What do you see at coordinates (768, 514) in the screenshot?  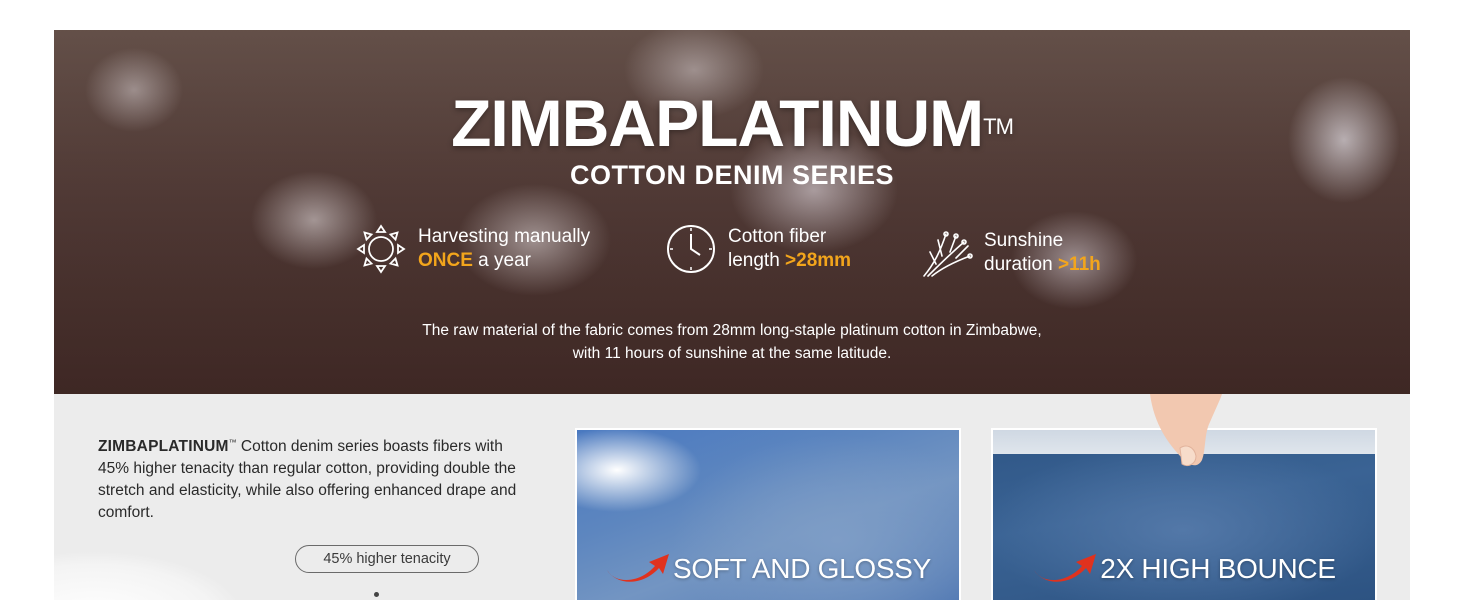 I see `soft-glossy-card: SOFT AND GLOSSY` at bounding box center [768, 514].